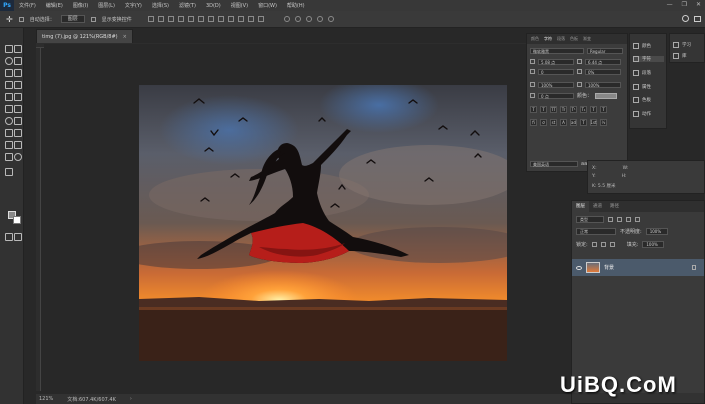 This screenshot has height=404, width=705. What do you see at coordinates (18, 73) in the screenshot?
I see `eyedropper-tool-icon` at bounding box center [18, 73].